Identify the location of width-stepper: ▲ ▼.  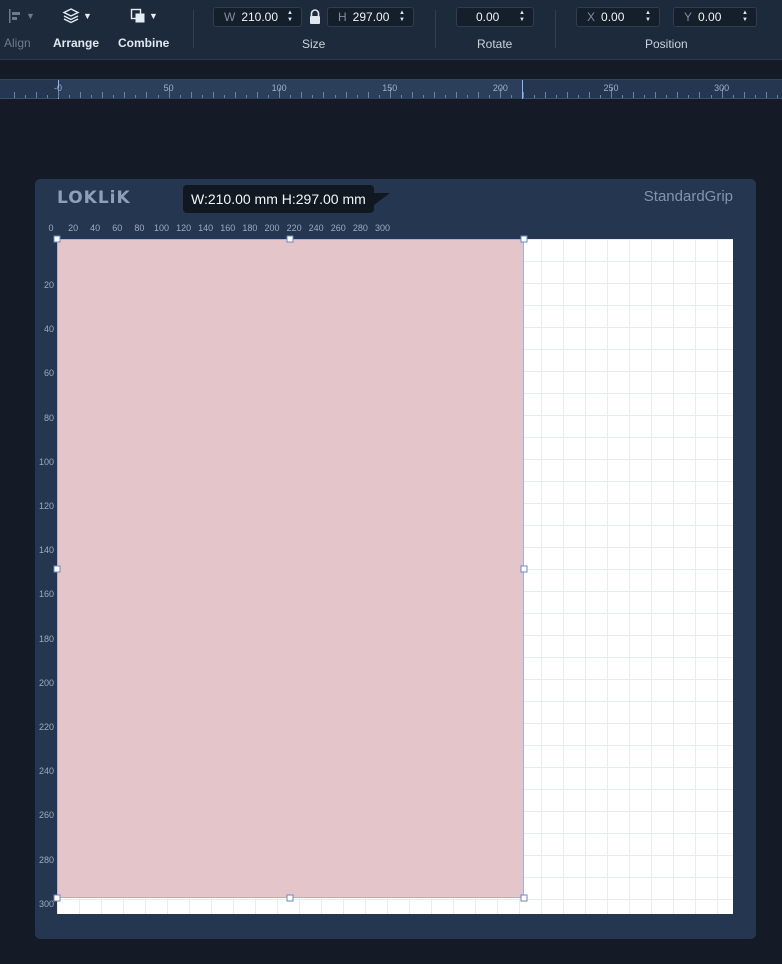
(290, 17).